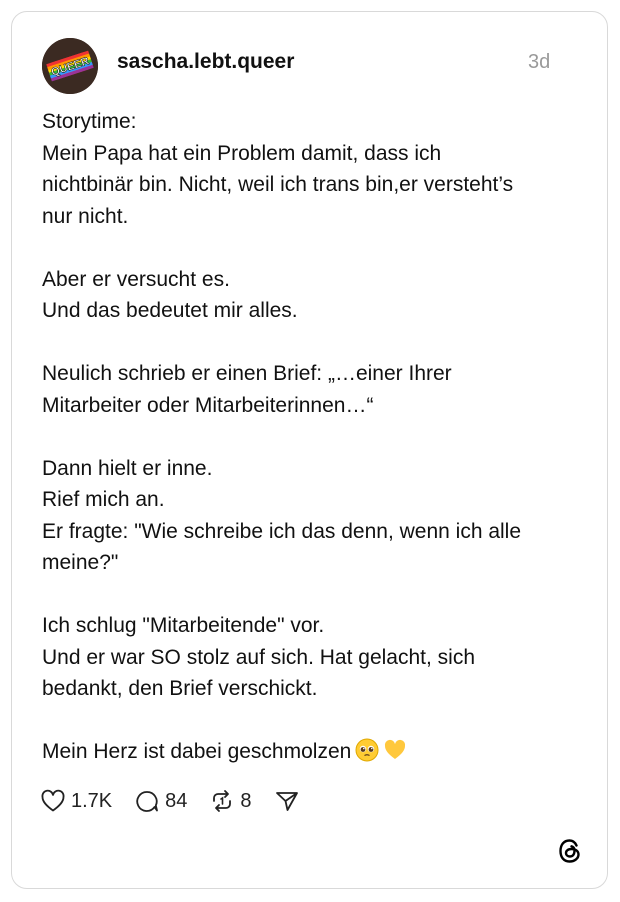  I want to click on post-time: 3d, so click(539, 62).